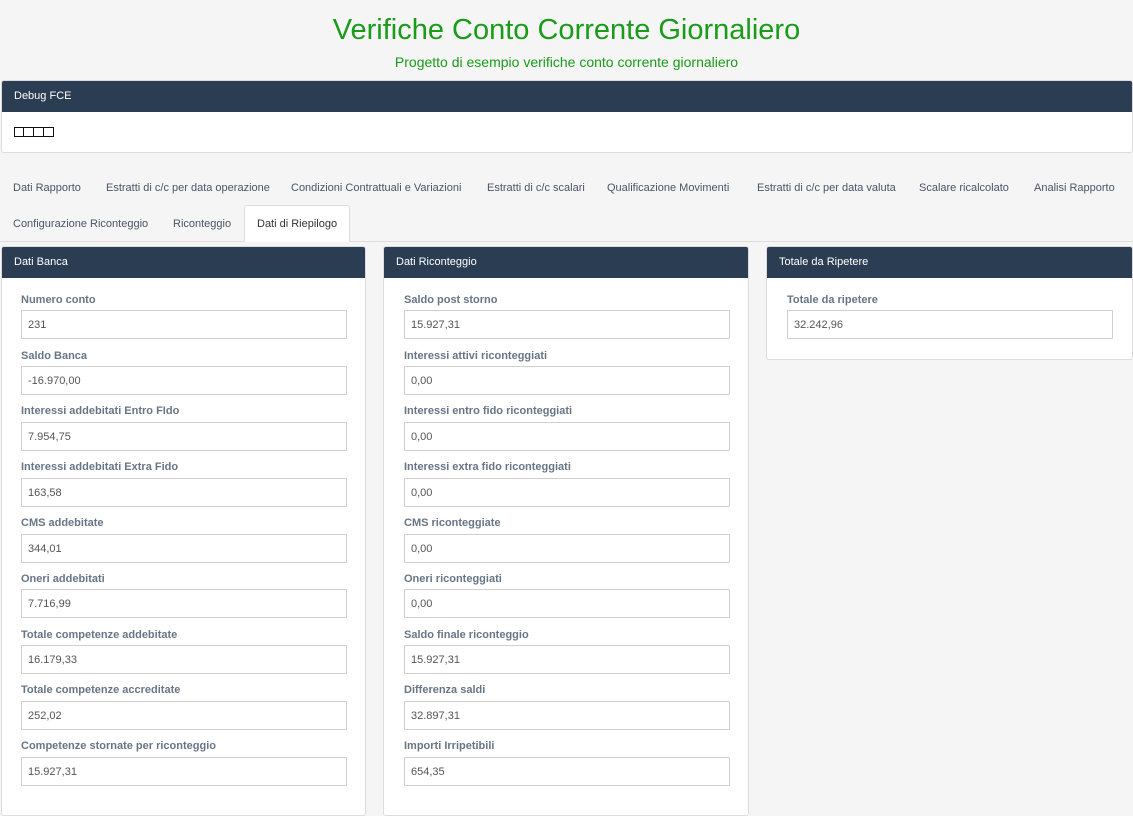  Describe the element at coordinates (63, 579) in the screenshot. I see `oneri-addebitati-label: Oneri addebitati` at that location.